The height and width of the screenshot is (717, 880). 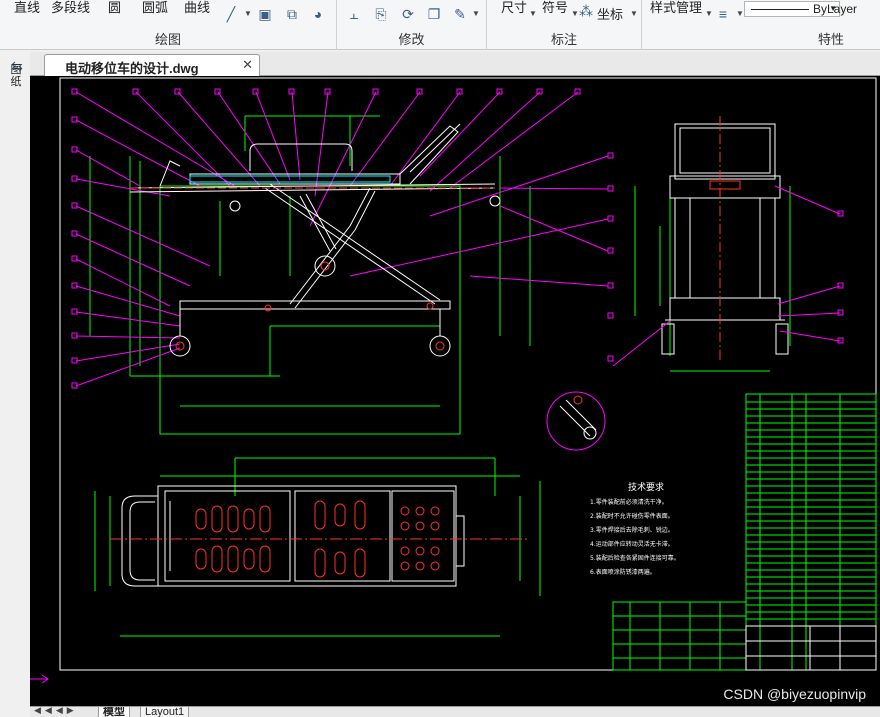 I want to click on close-icon: ✕, so click(x=247, y=65).